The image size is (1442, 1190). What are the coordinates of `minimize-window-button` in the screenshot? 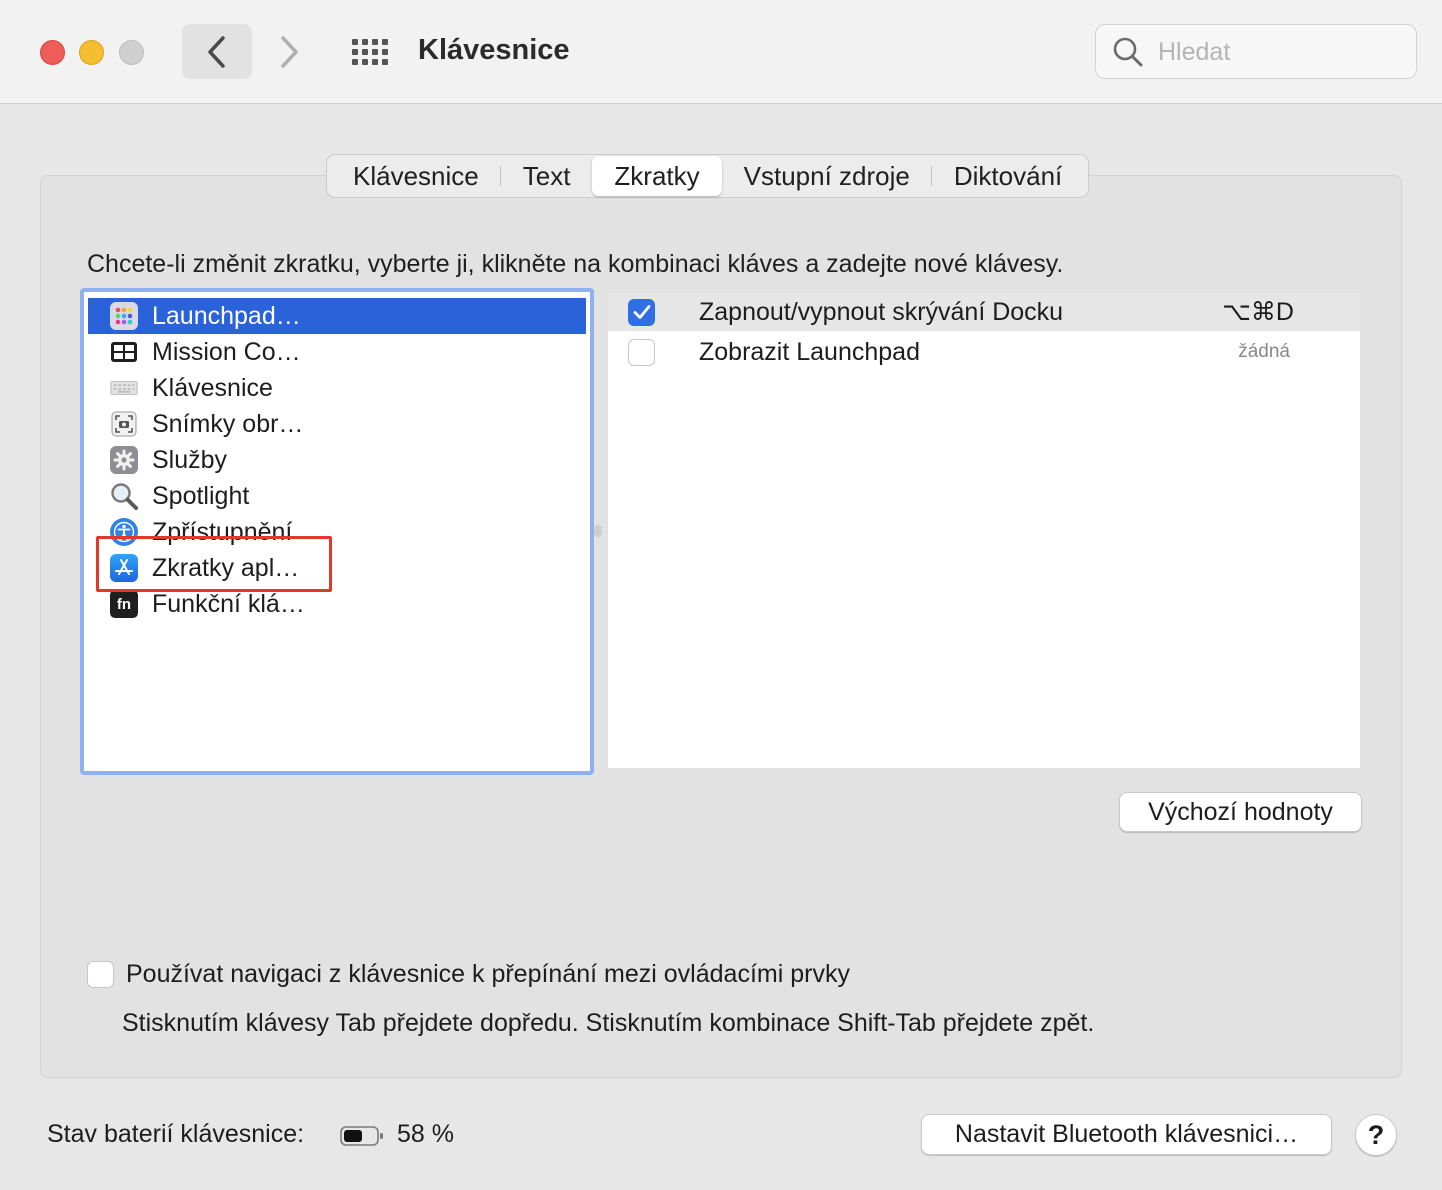 It's located at (91, 52).